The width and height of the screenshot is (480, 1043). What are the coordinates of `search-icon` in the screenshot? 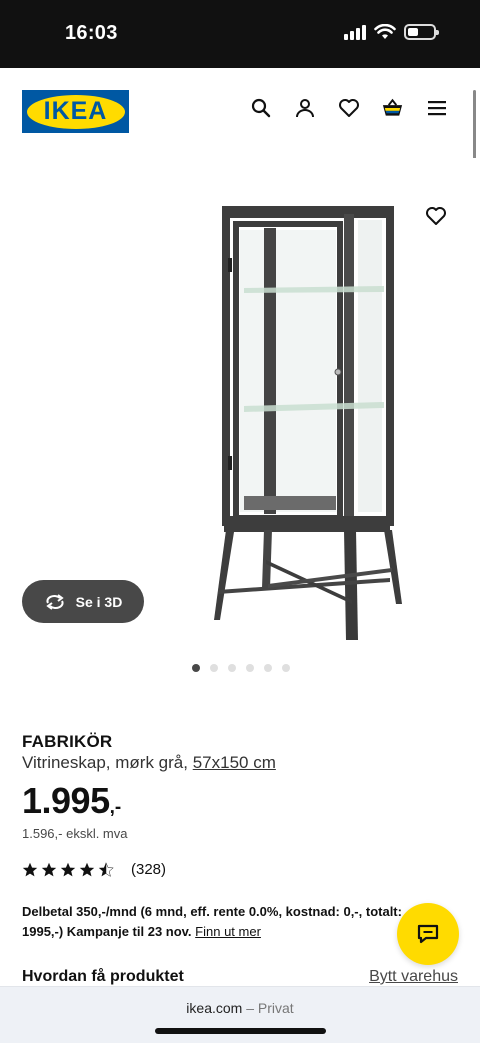 It's located at (260, 107).